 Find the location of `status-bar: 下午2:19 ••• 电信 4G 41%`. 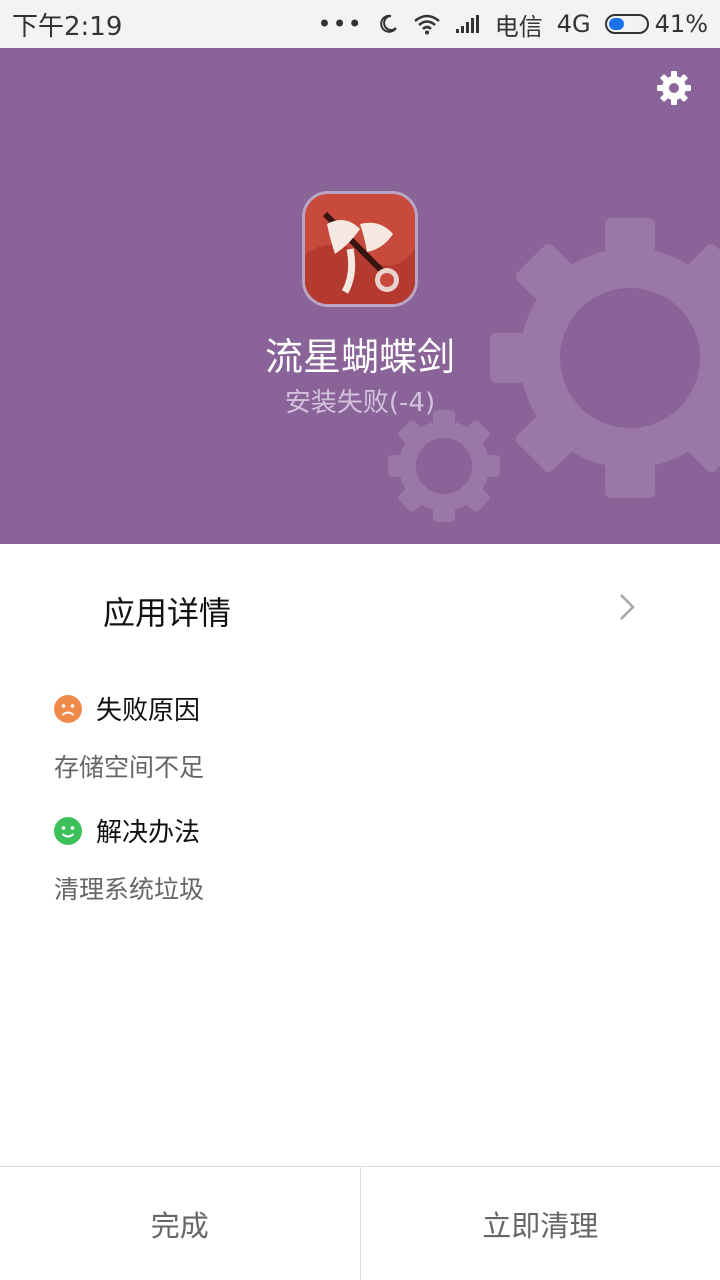

status-bar: 下午2:19 ••• 电信 4G 41% is located at coordinates (360, 24).